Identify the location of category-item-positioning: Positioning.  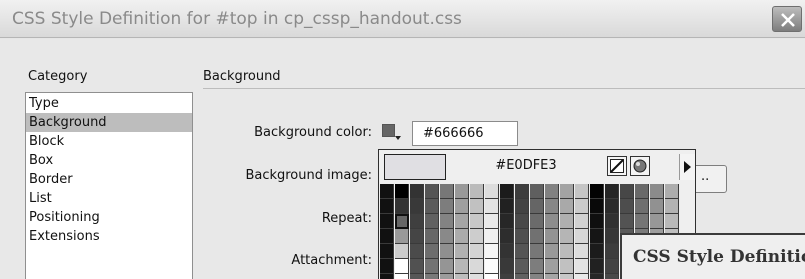
(109, 217).